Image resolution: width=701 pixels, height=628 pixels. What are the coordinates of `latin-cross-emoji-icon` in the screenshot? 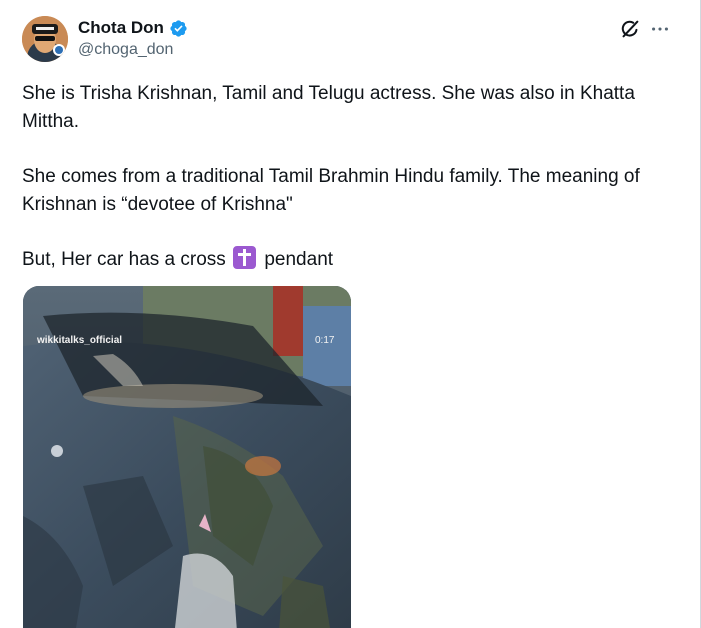 It's located at (245, 257).